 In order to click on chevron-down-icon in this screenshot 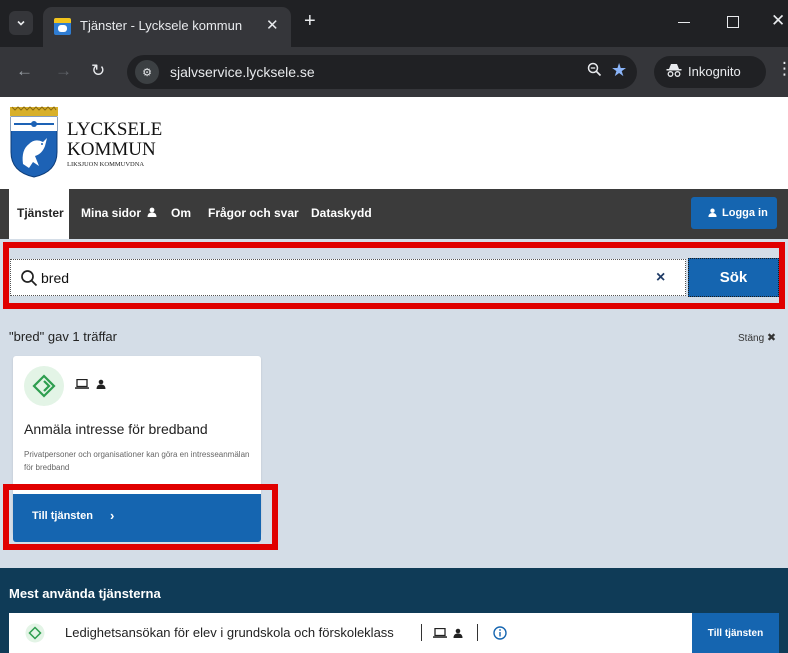, I will do `click(21, 23)`.